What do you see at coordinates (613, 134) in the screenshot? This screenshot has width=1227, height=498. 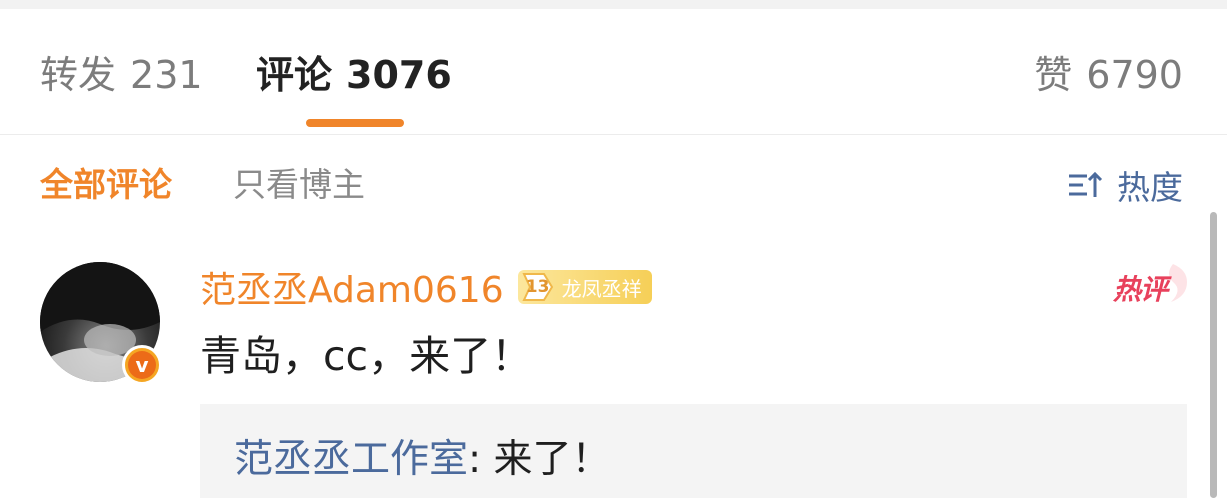 I see `tab-divider` at bounding box center [613, 134].